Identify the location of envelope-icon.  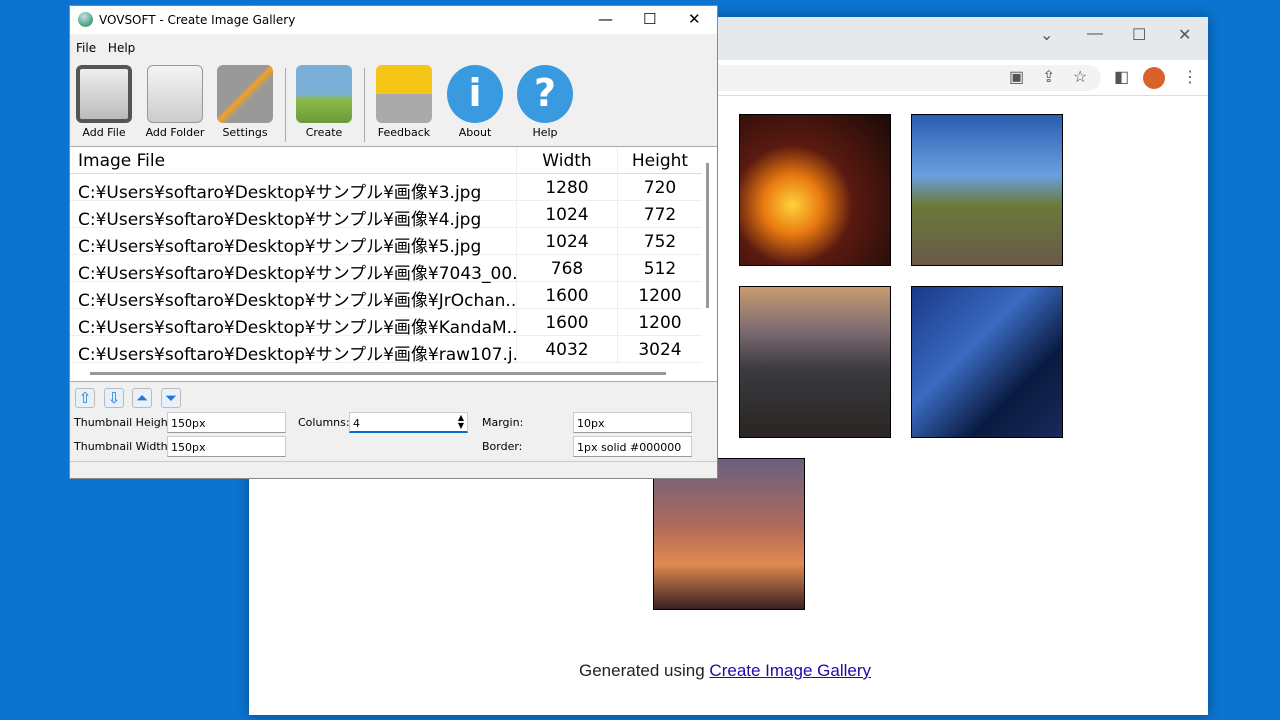
(404, 94).